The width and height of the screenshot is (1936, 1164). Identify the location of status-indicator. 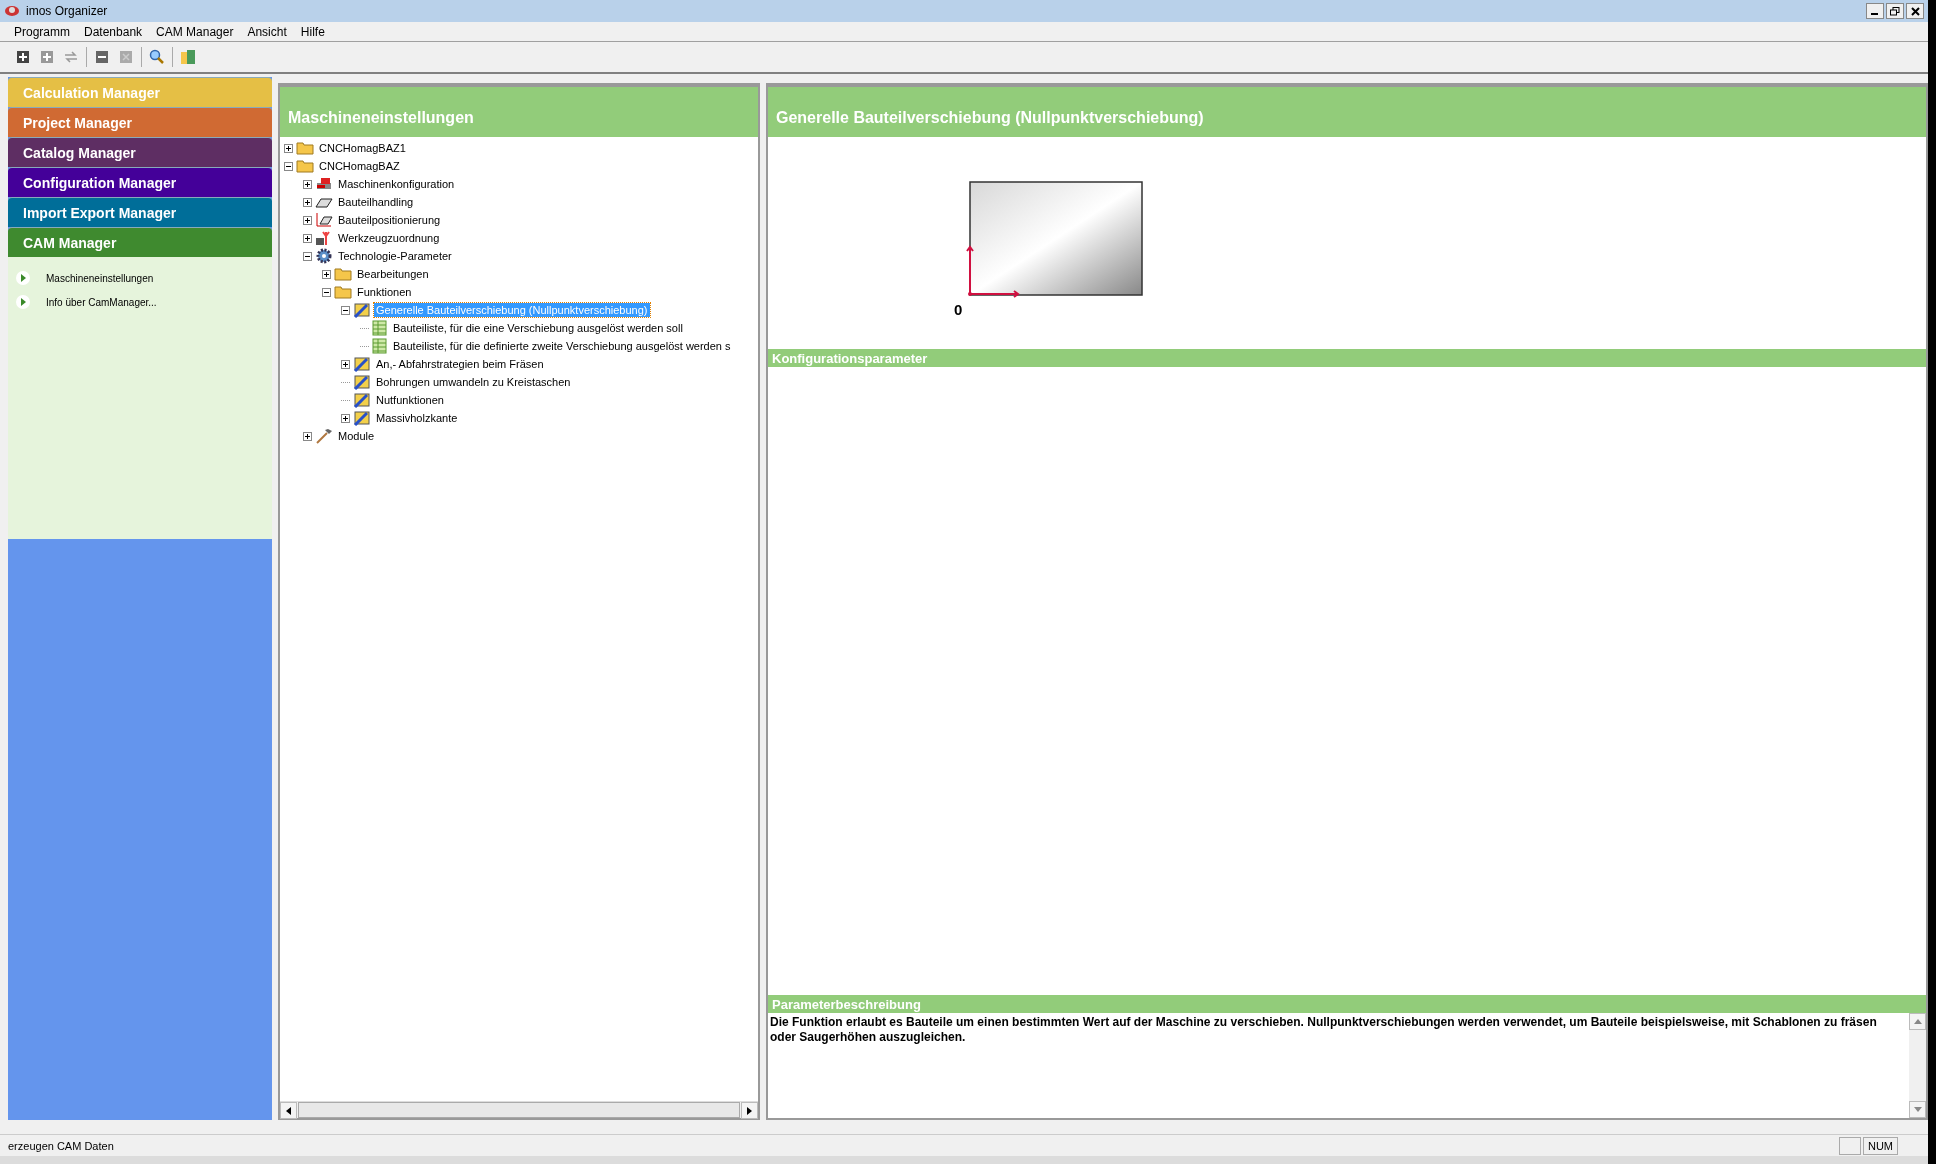
(1849, 1145).